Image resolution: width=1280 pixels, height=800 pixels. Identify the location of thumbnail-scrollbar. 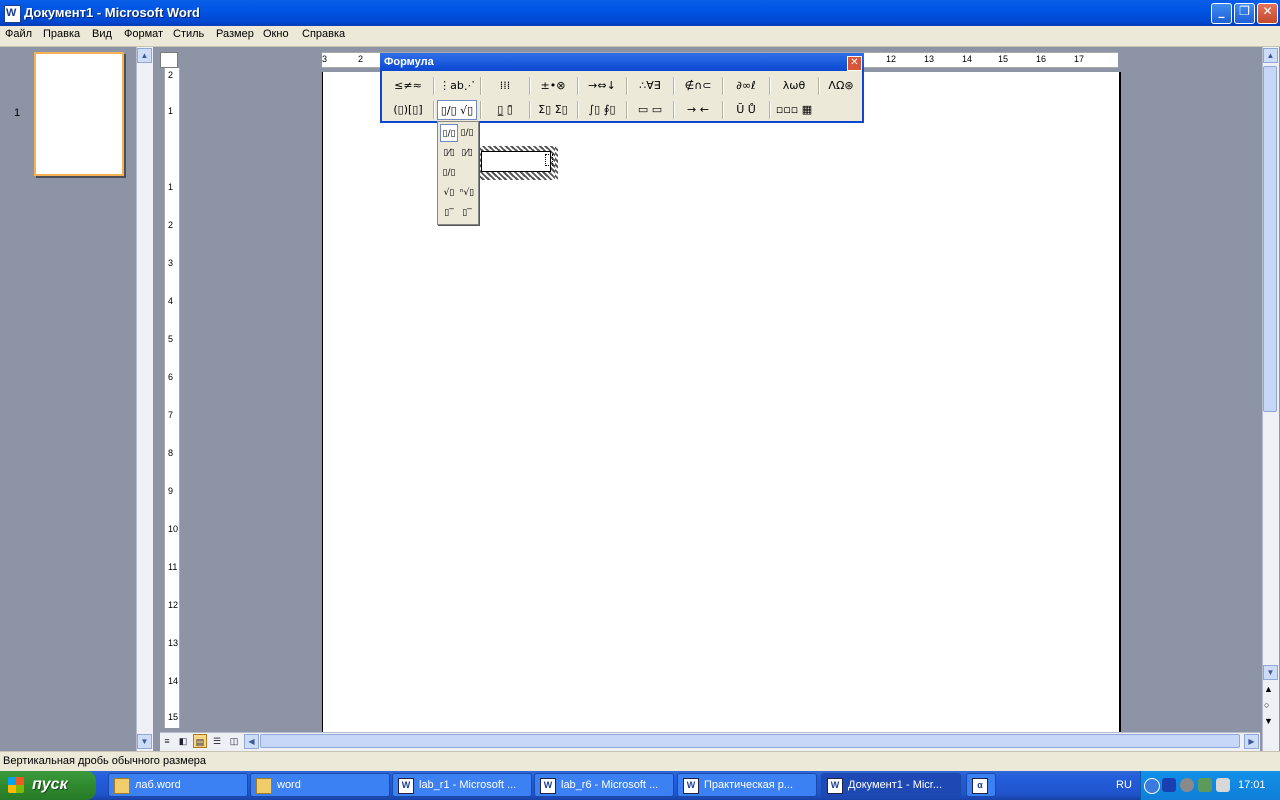
(144, 399).